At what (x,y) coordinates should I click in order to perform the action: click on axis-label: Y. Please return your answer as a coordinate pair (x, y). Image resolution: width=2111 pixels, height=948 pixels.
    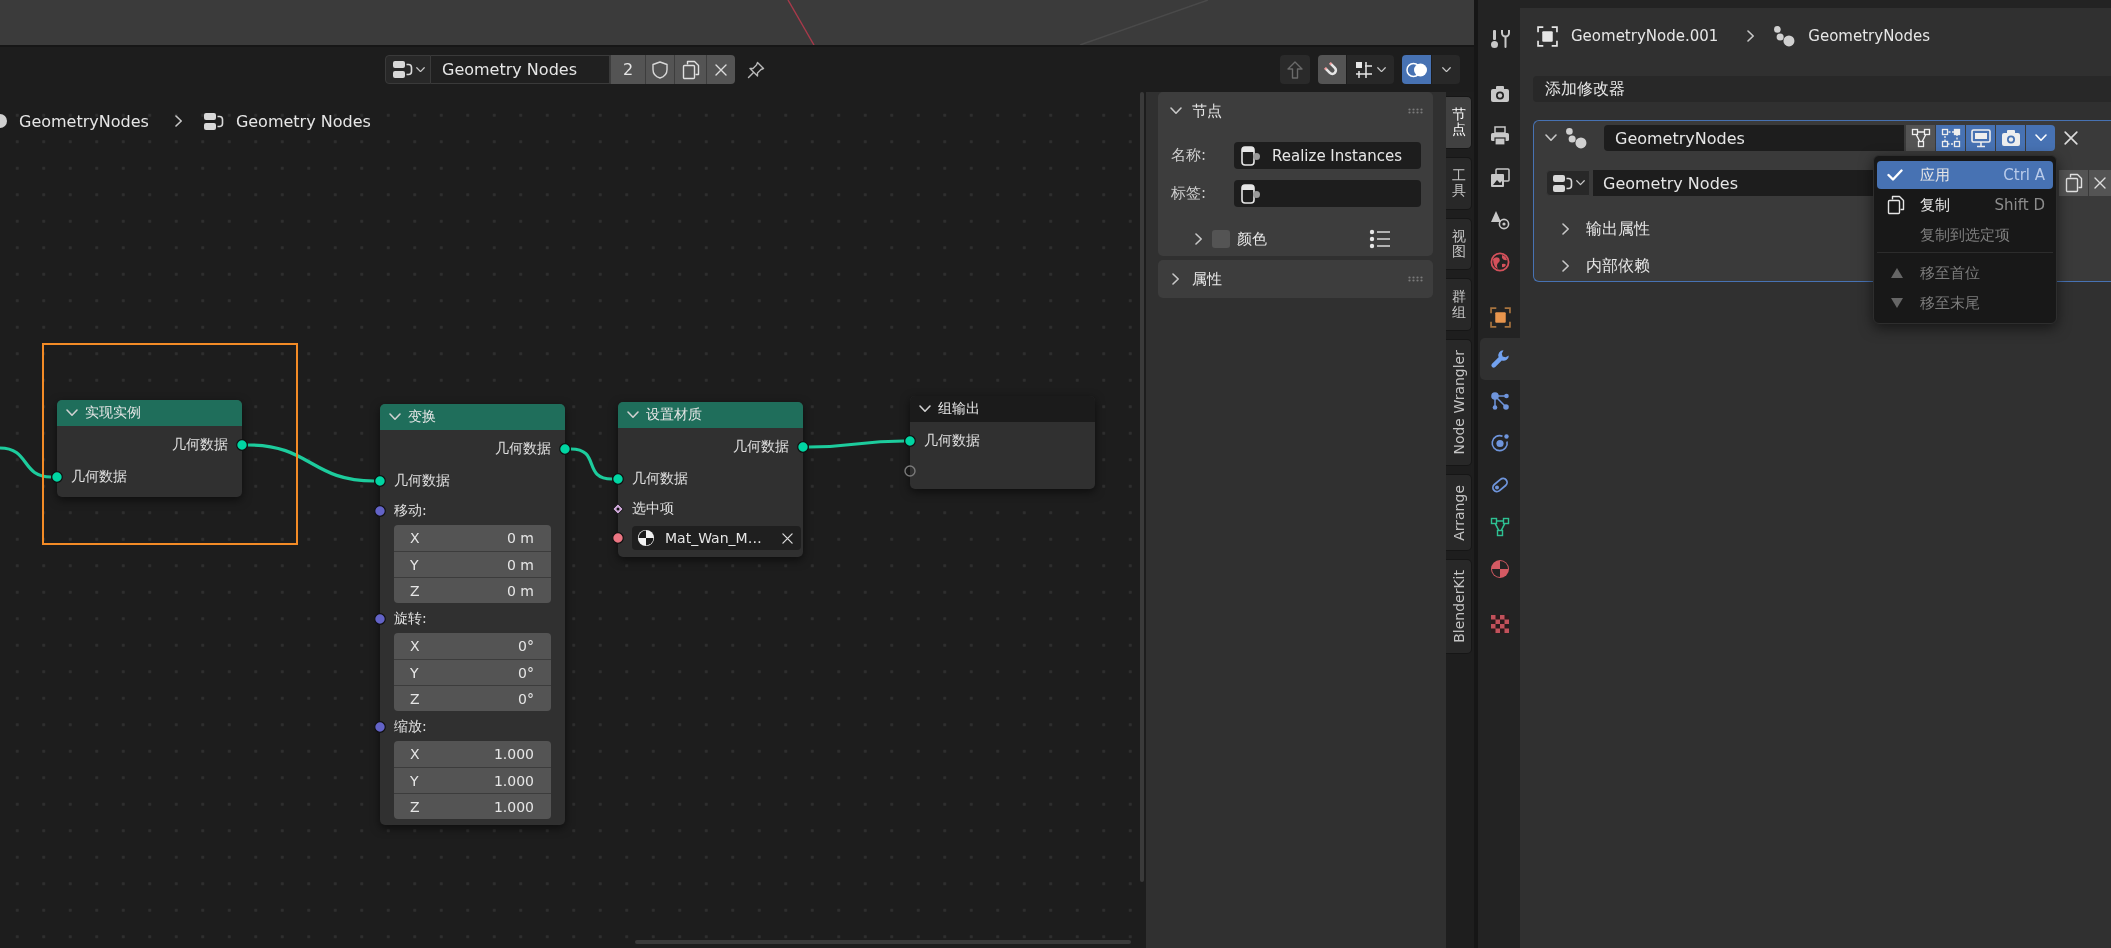
    Looking at the image, I should click on (414, 564).